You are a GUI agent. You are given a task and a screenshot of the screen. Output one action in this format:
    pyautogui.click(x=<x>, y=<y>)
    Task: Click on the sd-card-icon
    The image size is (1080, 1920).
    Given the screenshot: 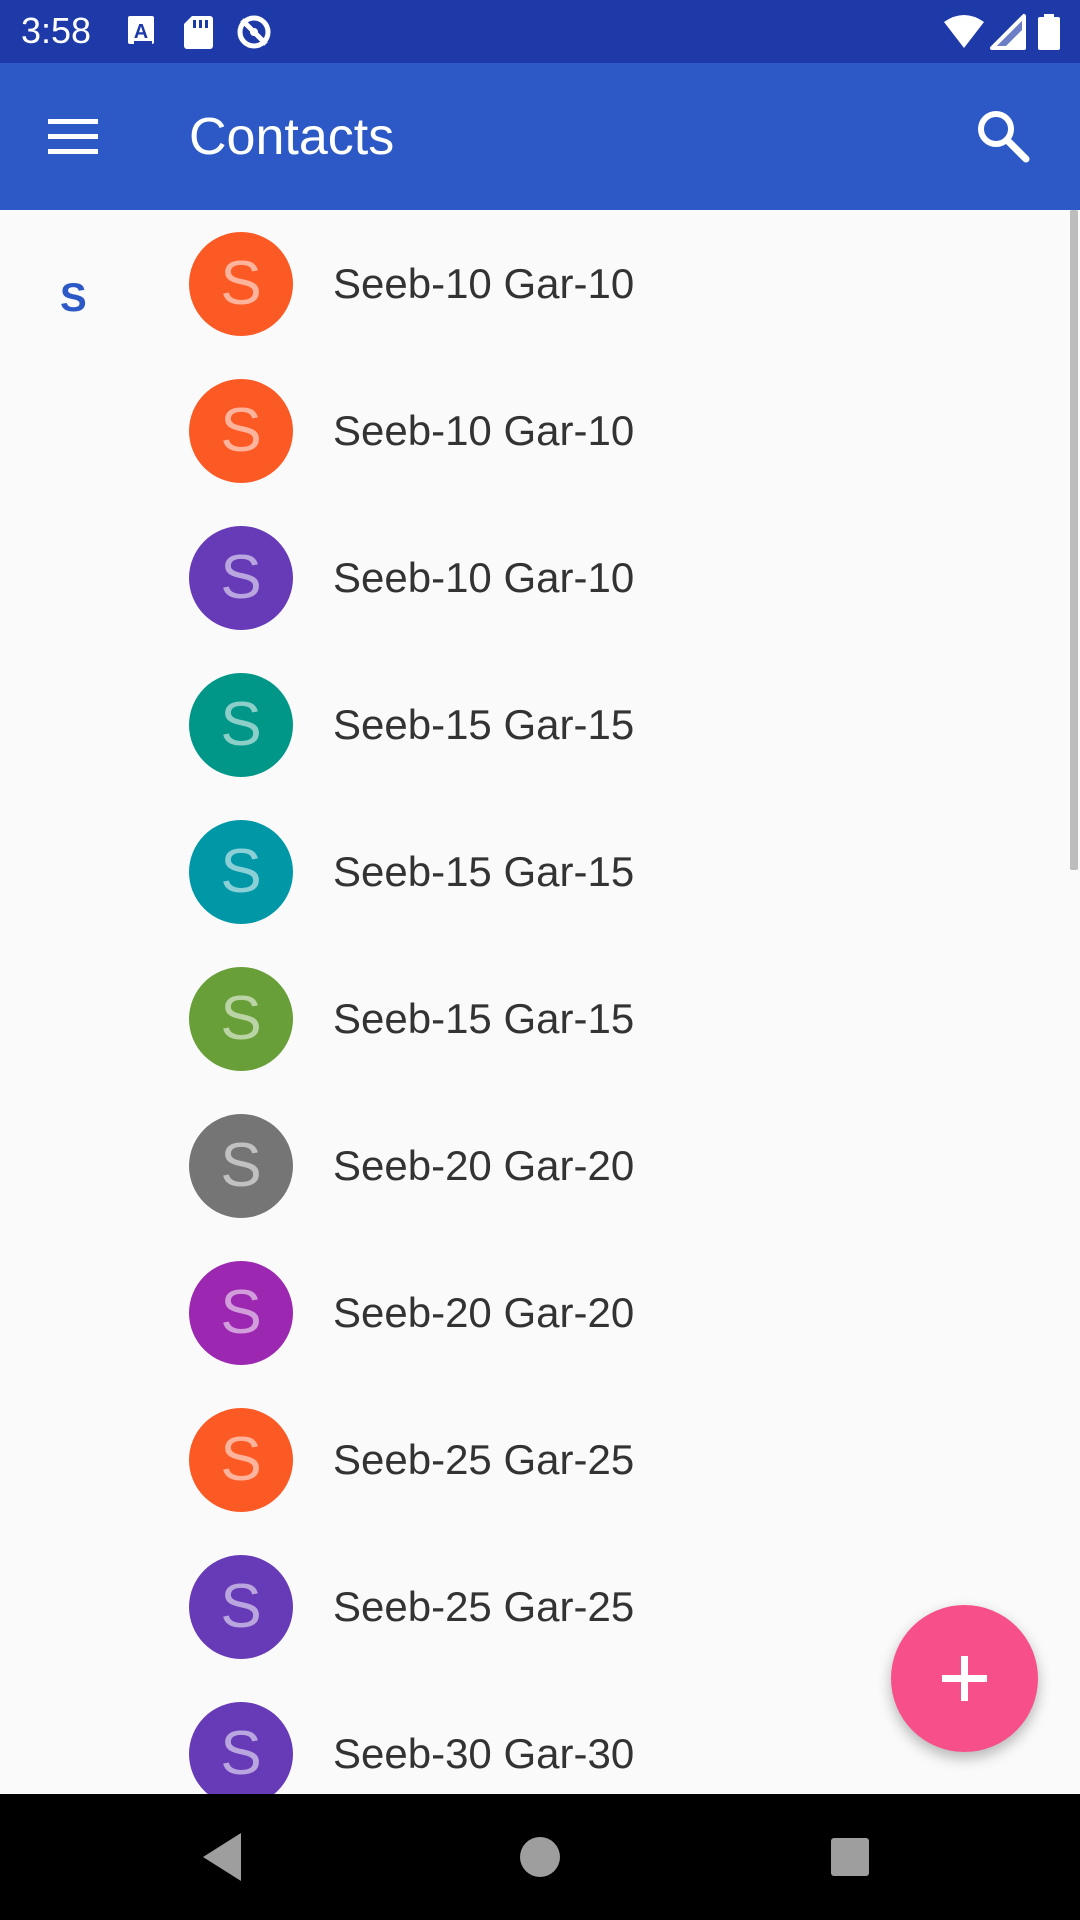 What is the action you would take?
    pyautogui.click(x=198, y=32)
    